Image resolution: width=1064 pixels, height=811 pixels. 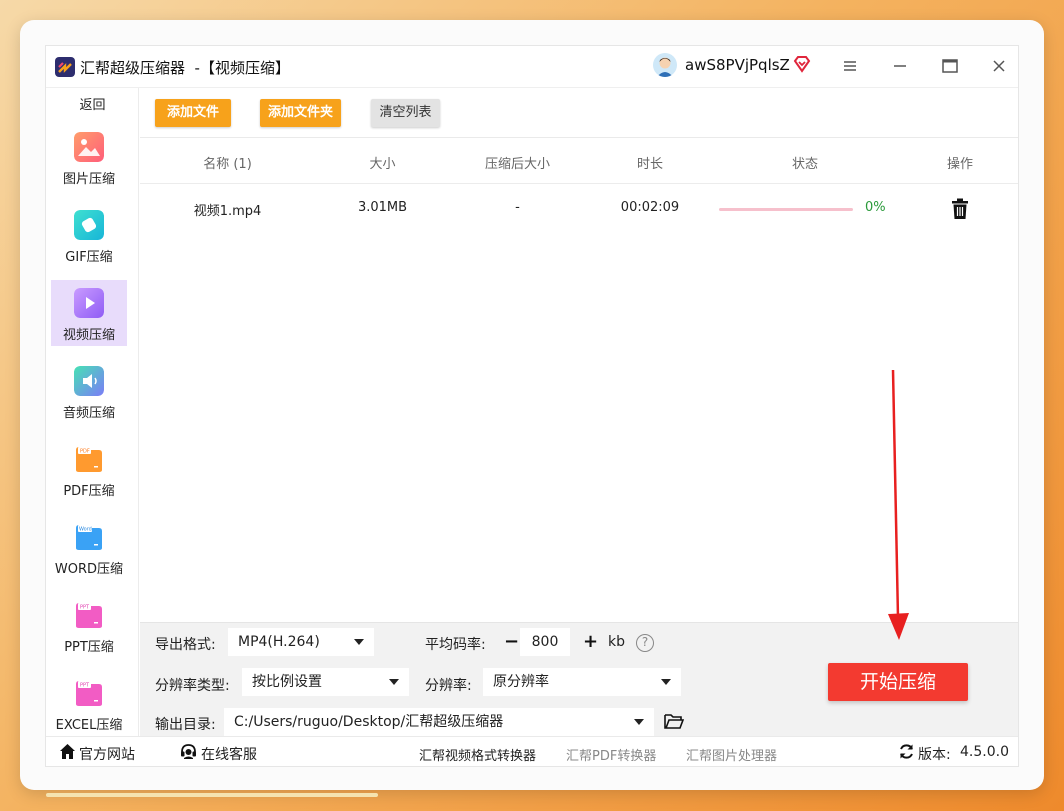 I want to click on progress-percent: 0%, so click(x=875, y=207).